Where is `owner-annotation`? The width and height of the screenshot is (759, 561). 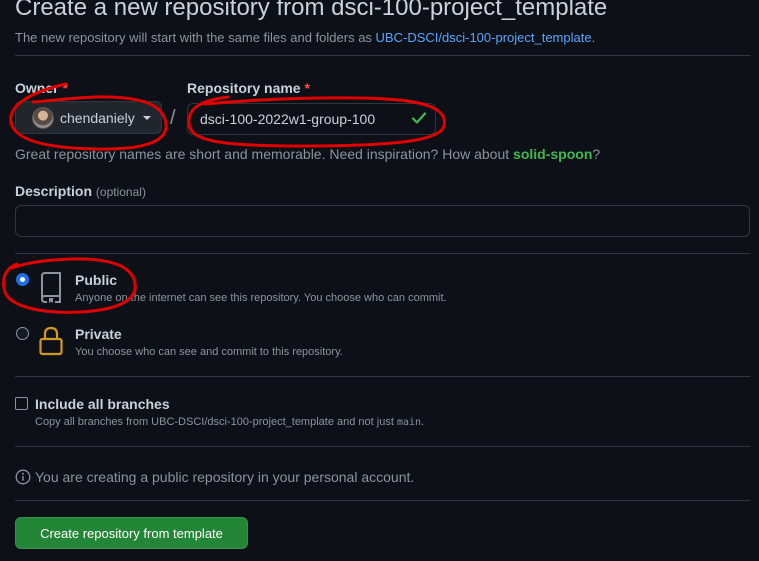
owner-annotation is located at coordinates (88, 116).